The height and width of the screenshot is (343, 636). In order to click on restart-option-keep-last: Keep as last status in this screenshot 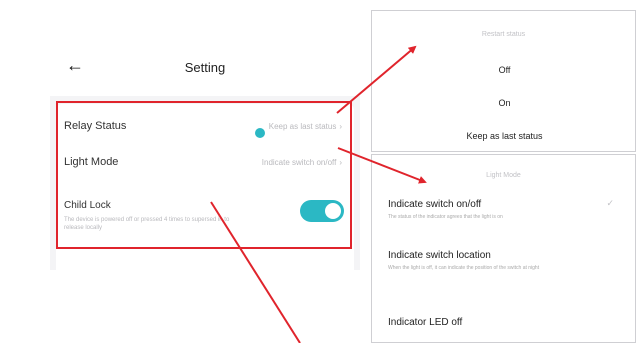, I will do `click(503, 136)`.